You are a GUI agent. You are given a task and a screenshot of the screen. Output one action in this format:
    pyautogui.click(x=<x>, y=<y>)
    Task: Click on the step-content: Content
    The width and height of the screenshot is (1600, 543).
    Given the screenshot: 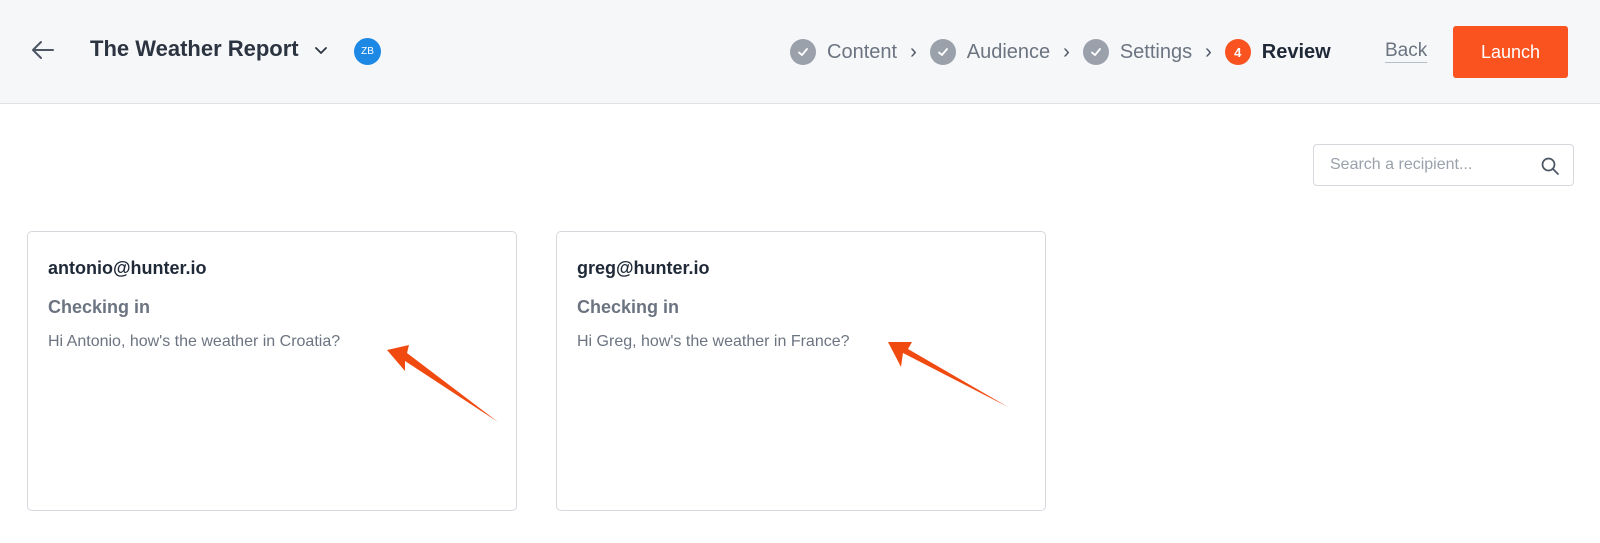 What is the action you would take?
    pyautogui.click(x=843, y=52)
    